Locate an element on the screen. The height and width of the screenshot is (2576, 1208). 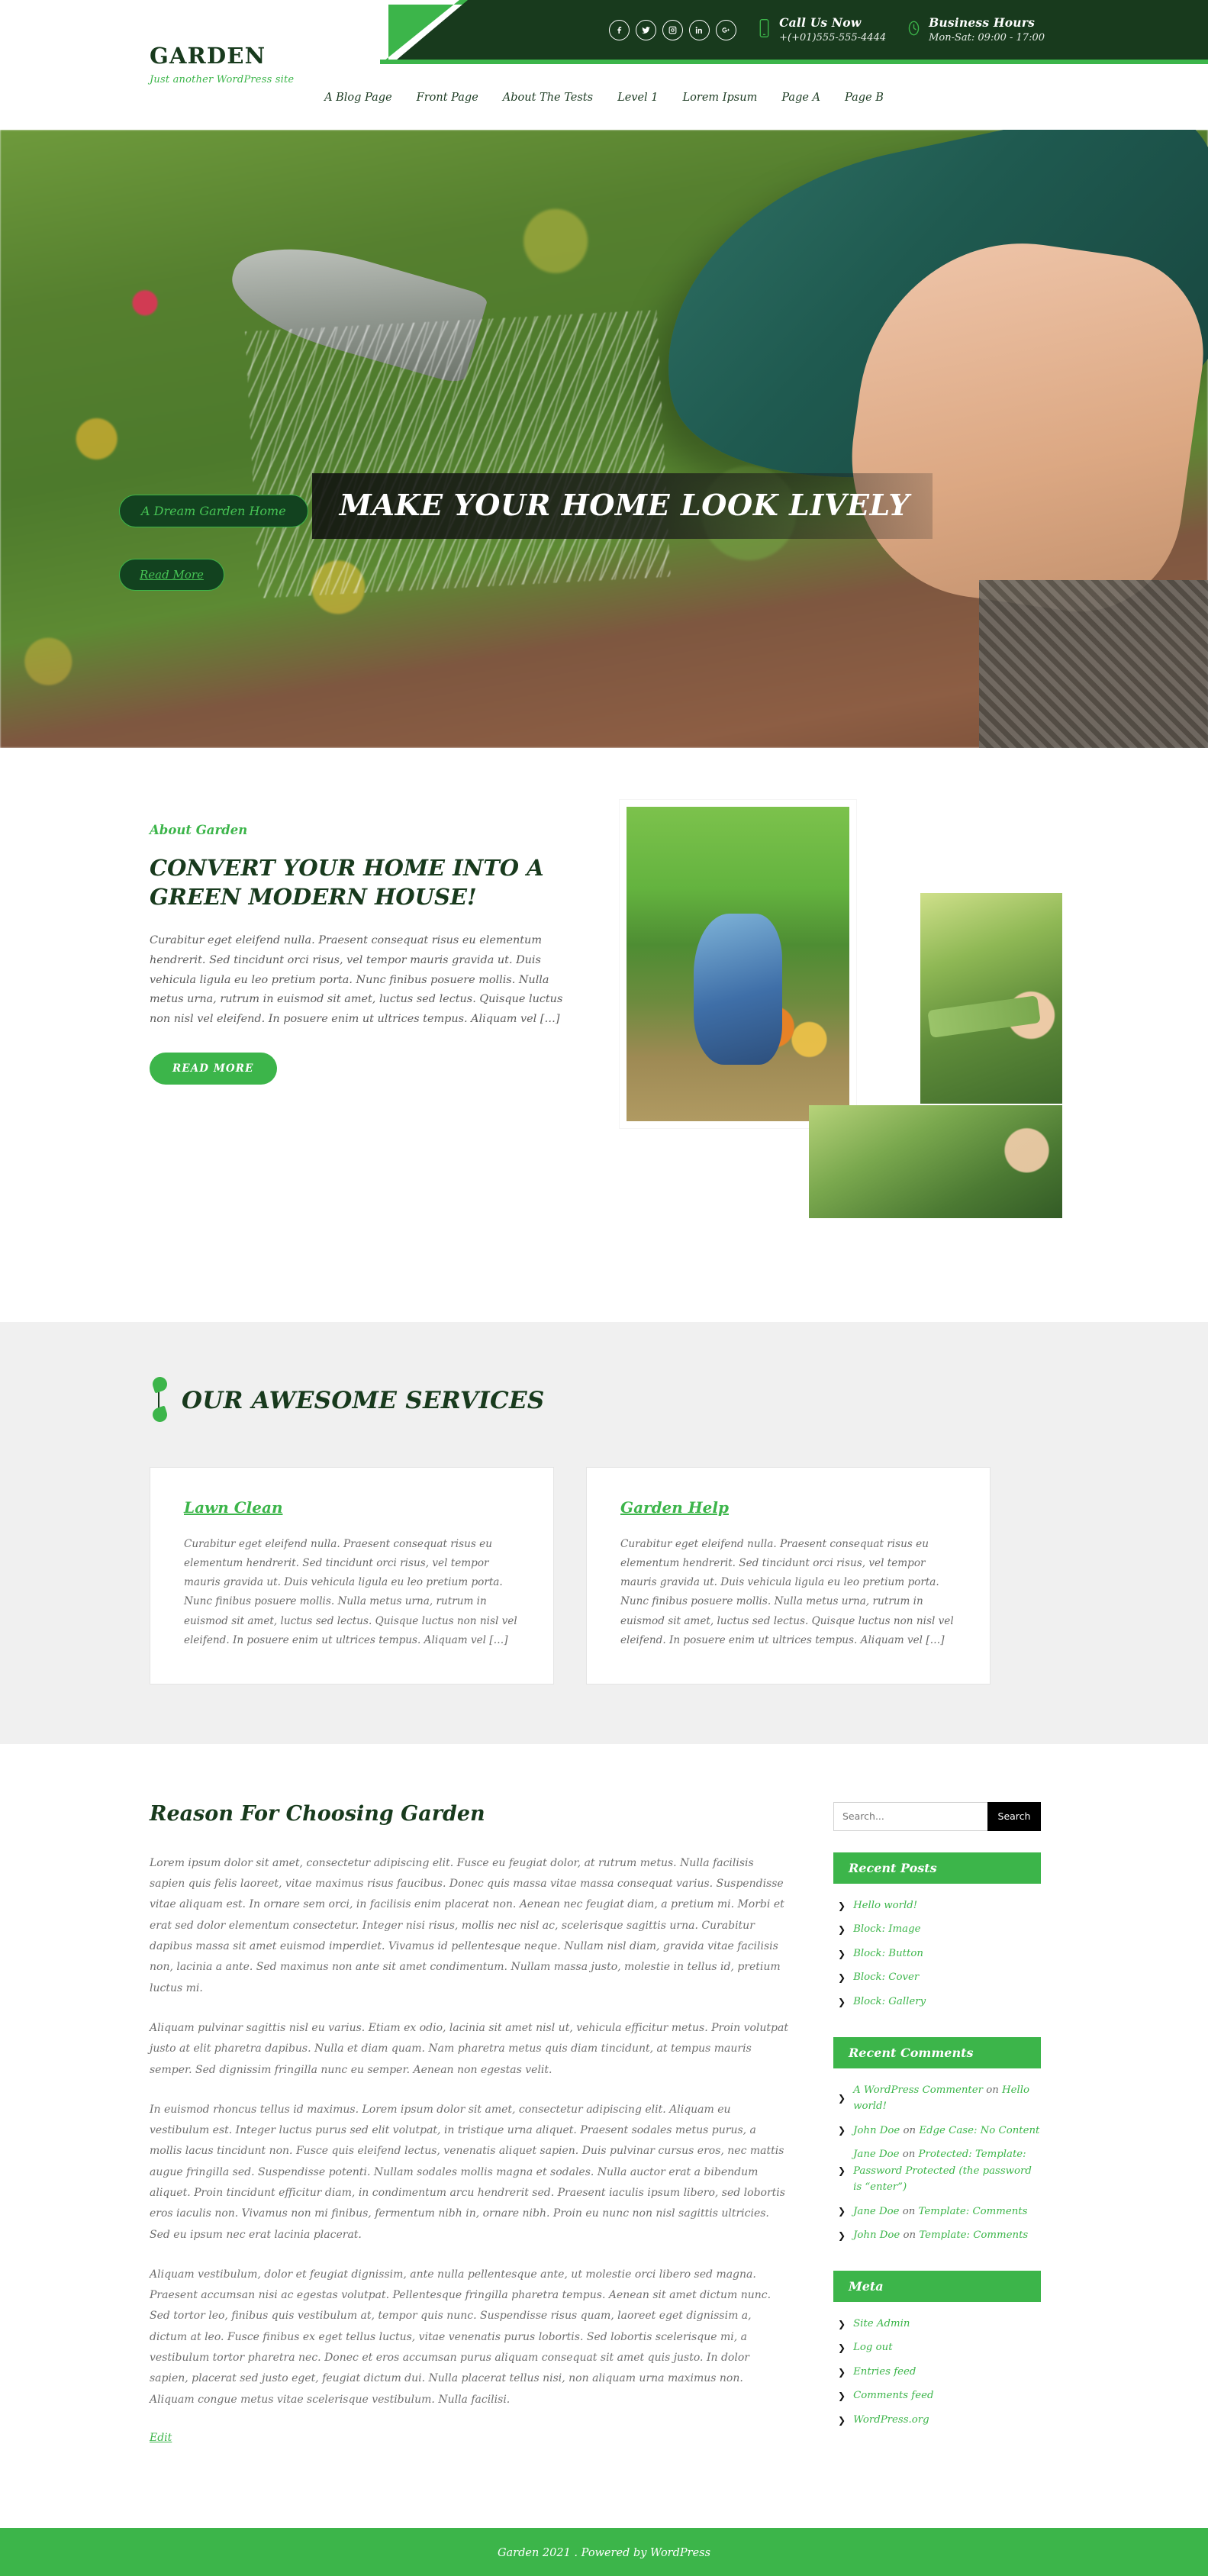
list-item: ❯ John Doe on Edge Case: No Content is located at coordinates (937, 2131).